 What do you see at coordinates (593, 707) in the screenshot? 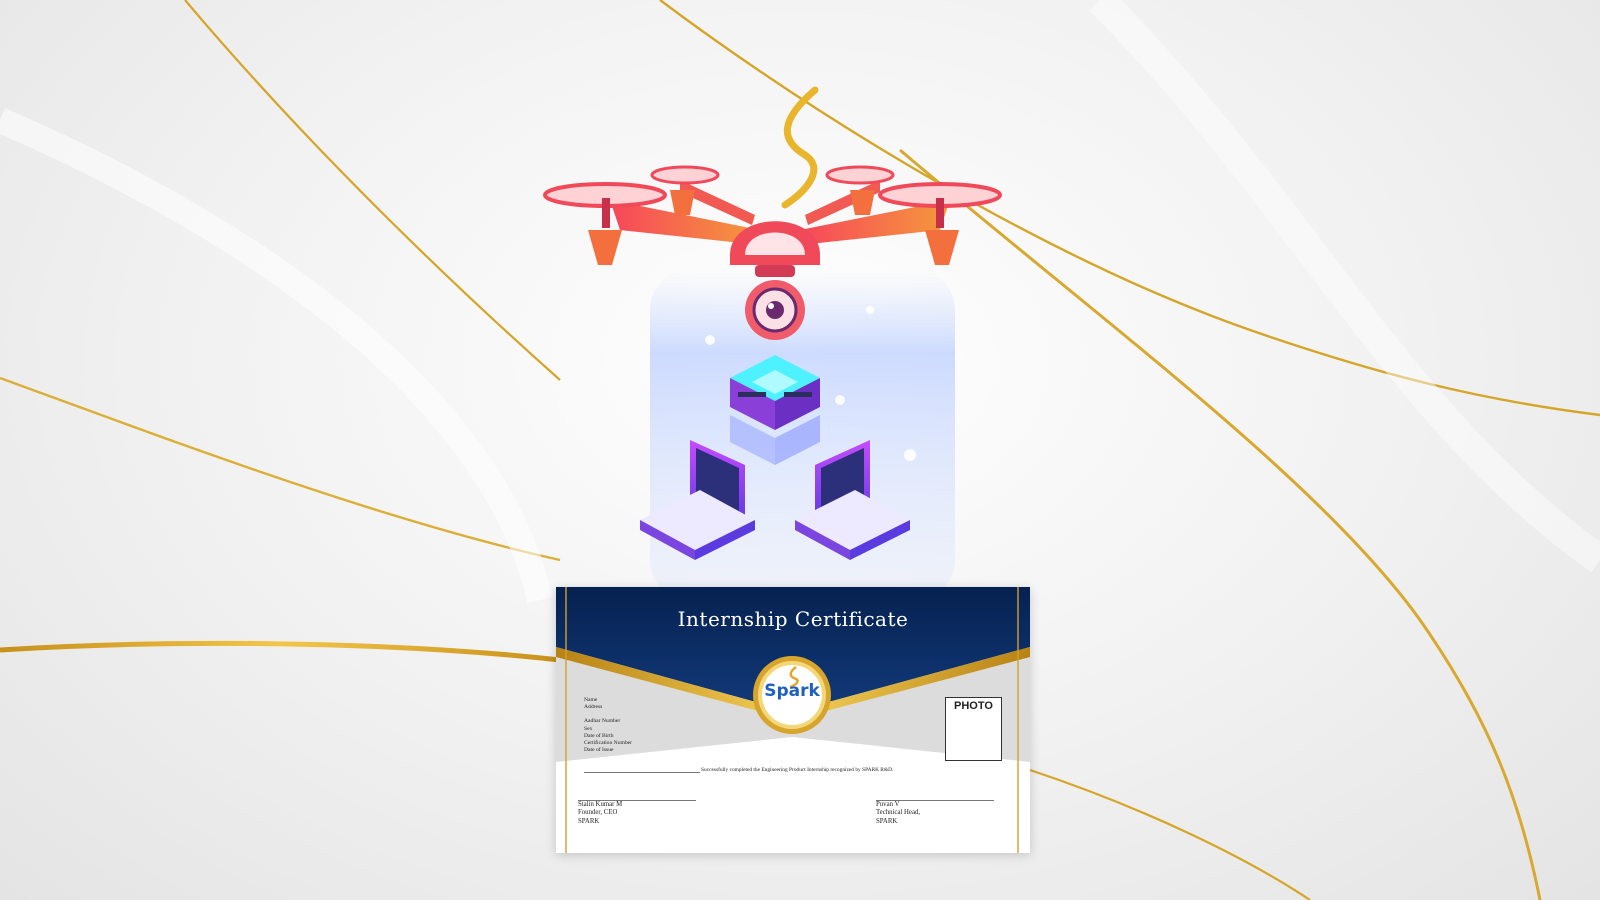
I see `field-address: Address` at bounding box center [593, 707].